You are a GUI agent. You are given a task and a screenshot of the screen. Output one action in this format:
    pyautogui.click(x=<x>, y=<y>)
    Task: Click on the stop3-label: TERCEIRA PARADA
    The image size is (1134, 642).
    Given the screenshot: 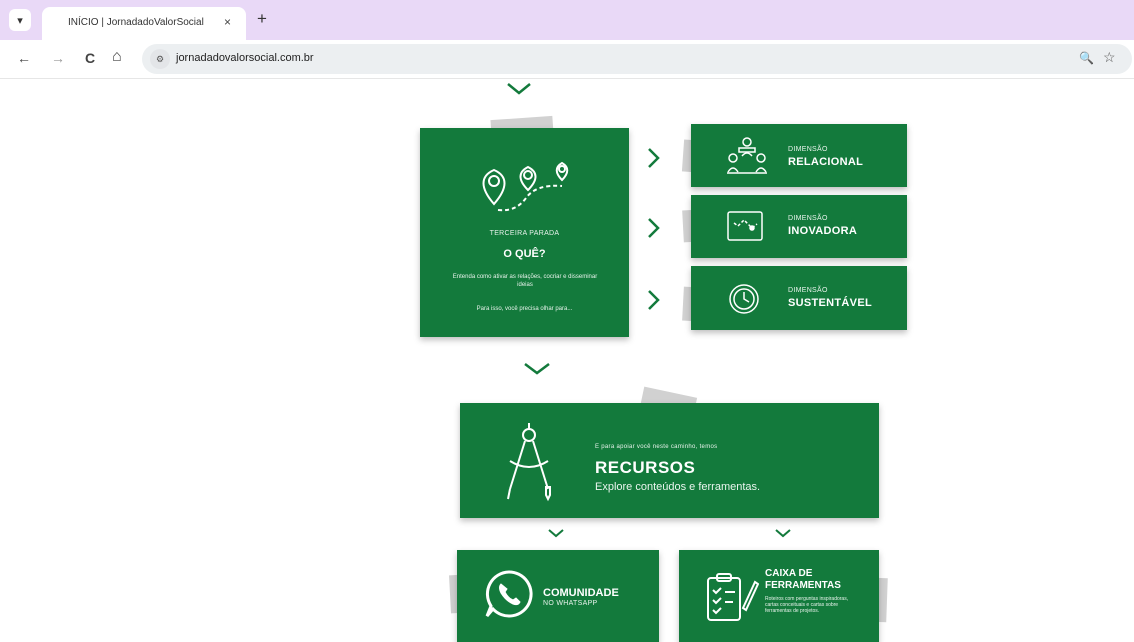 What is the action you would take?
    pyautogui.click(x=524, y=233)
    